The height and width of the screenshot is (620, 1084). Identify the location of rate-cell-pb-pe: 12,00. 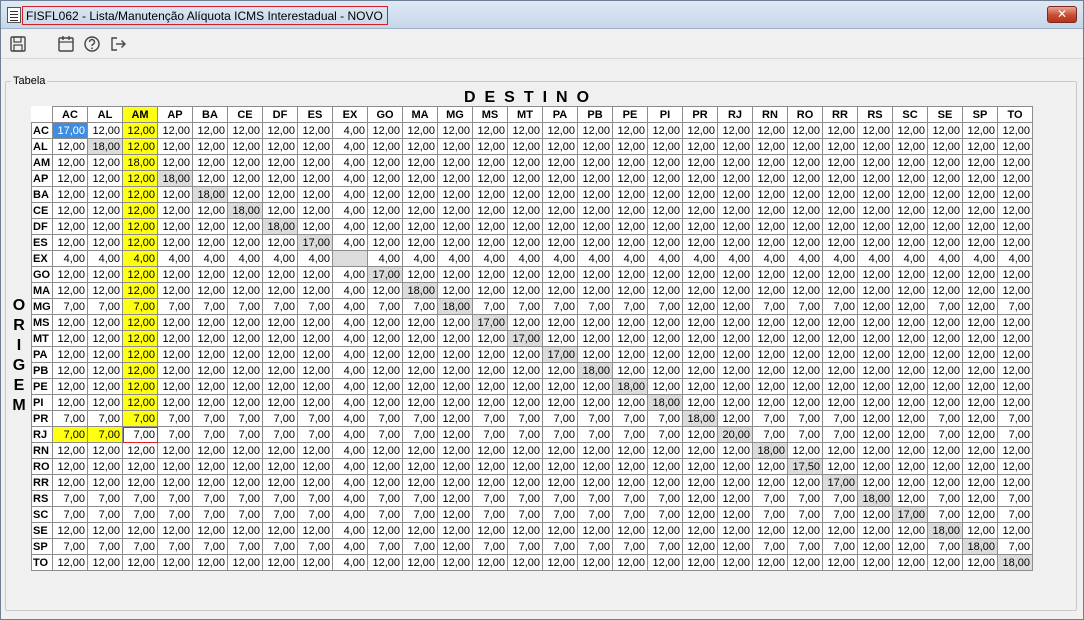
(630, 370).